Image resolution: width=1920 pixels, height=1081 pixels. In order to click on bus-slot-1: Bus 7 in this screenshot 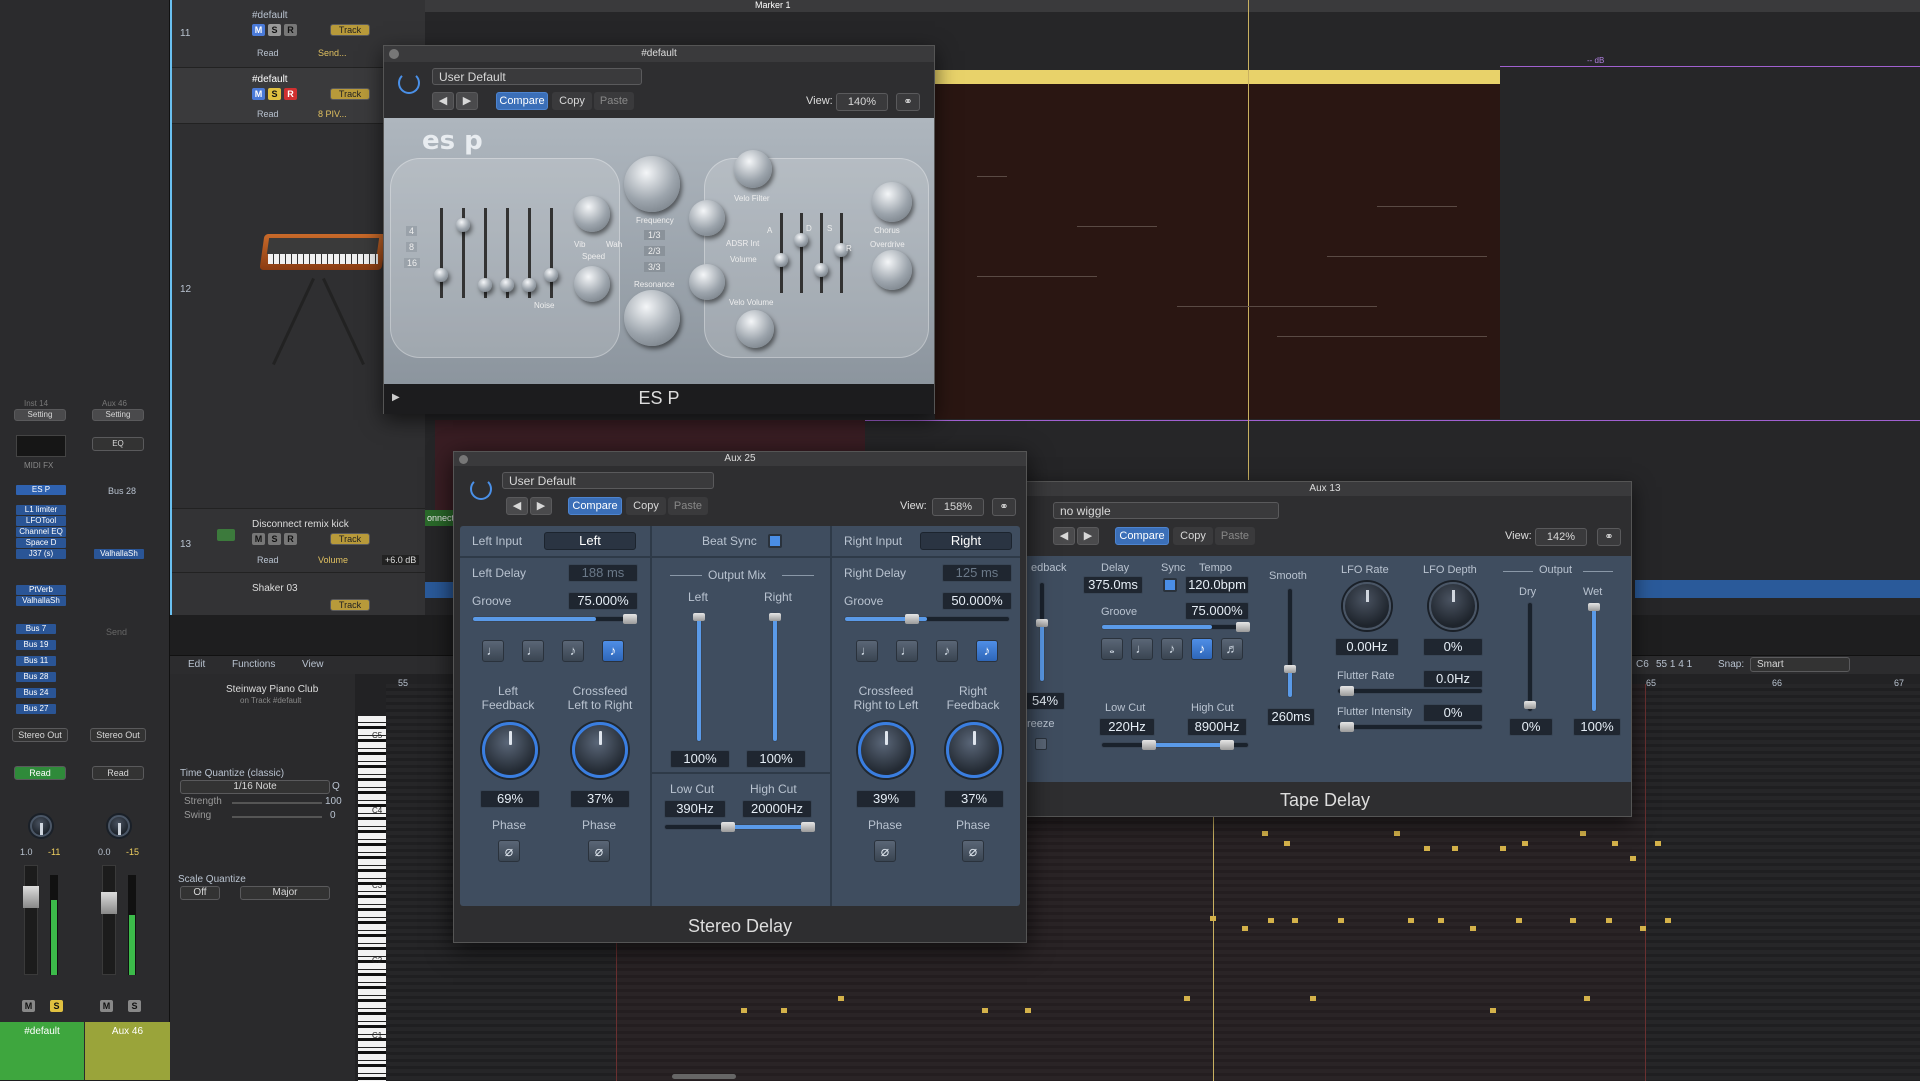, I will do `click(36, 629)`.